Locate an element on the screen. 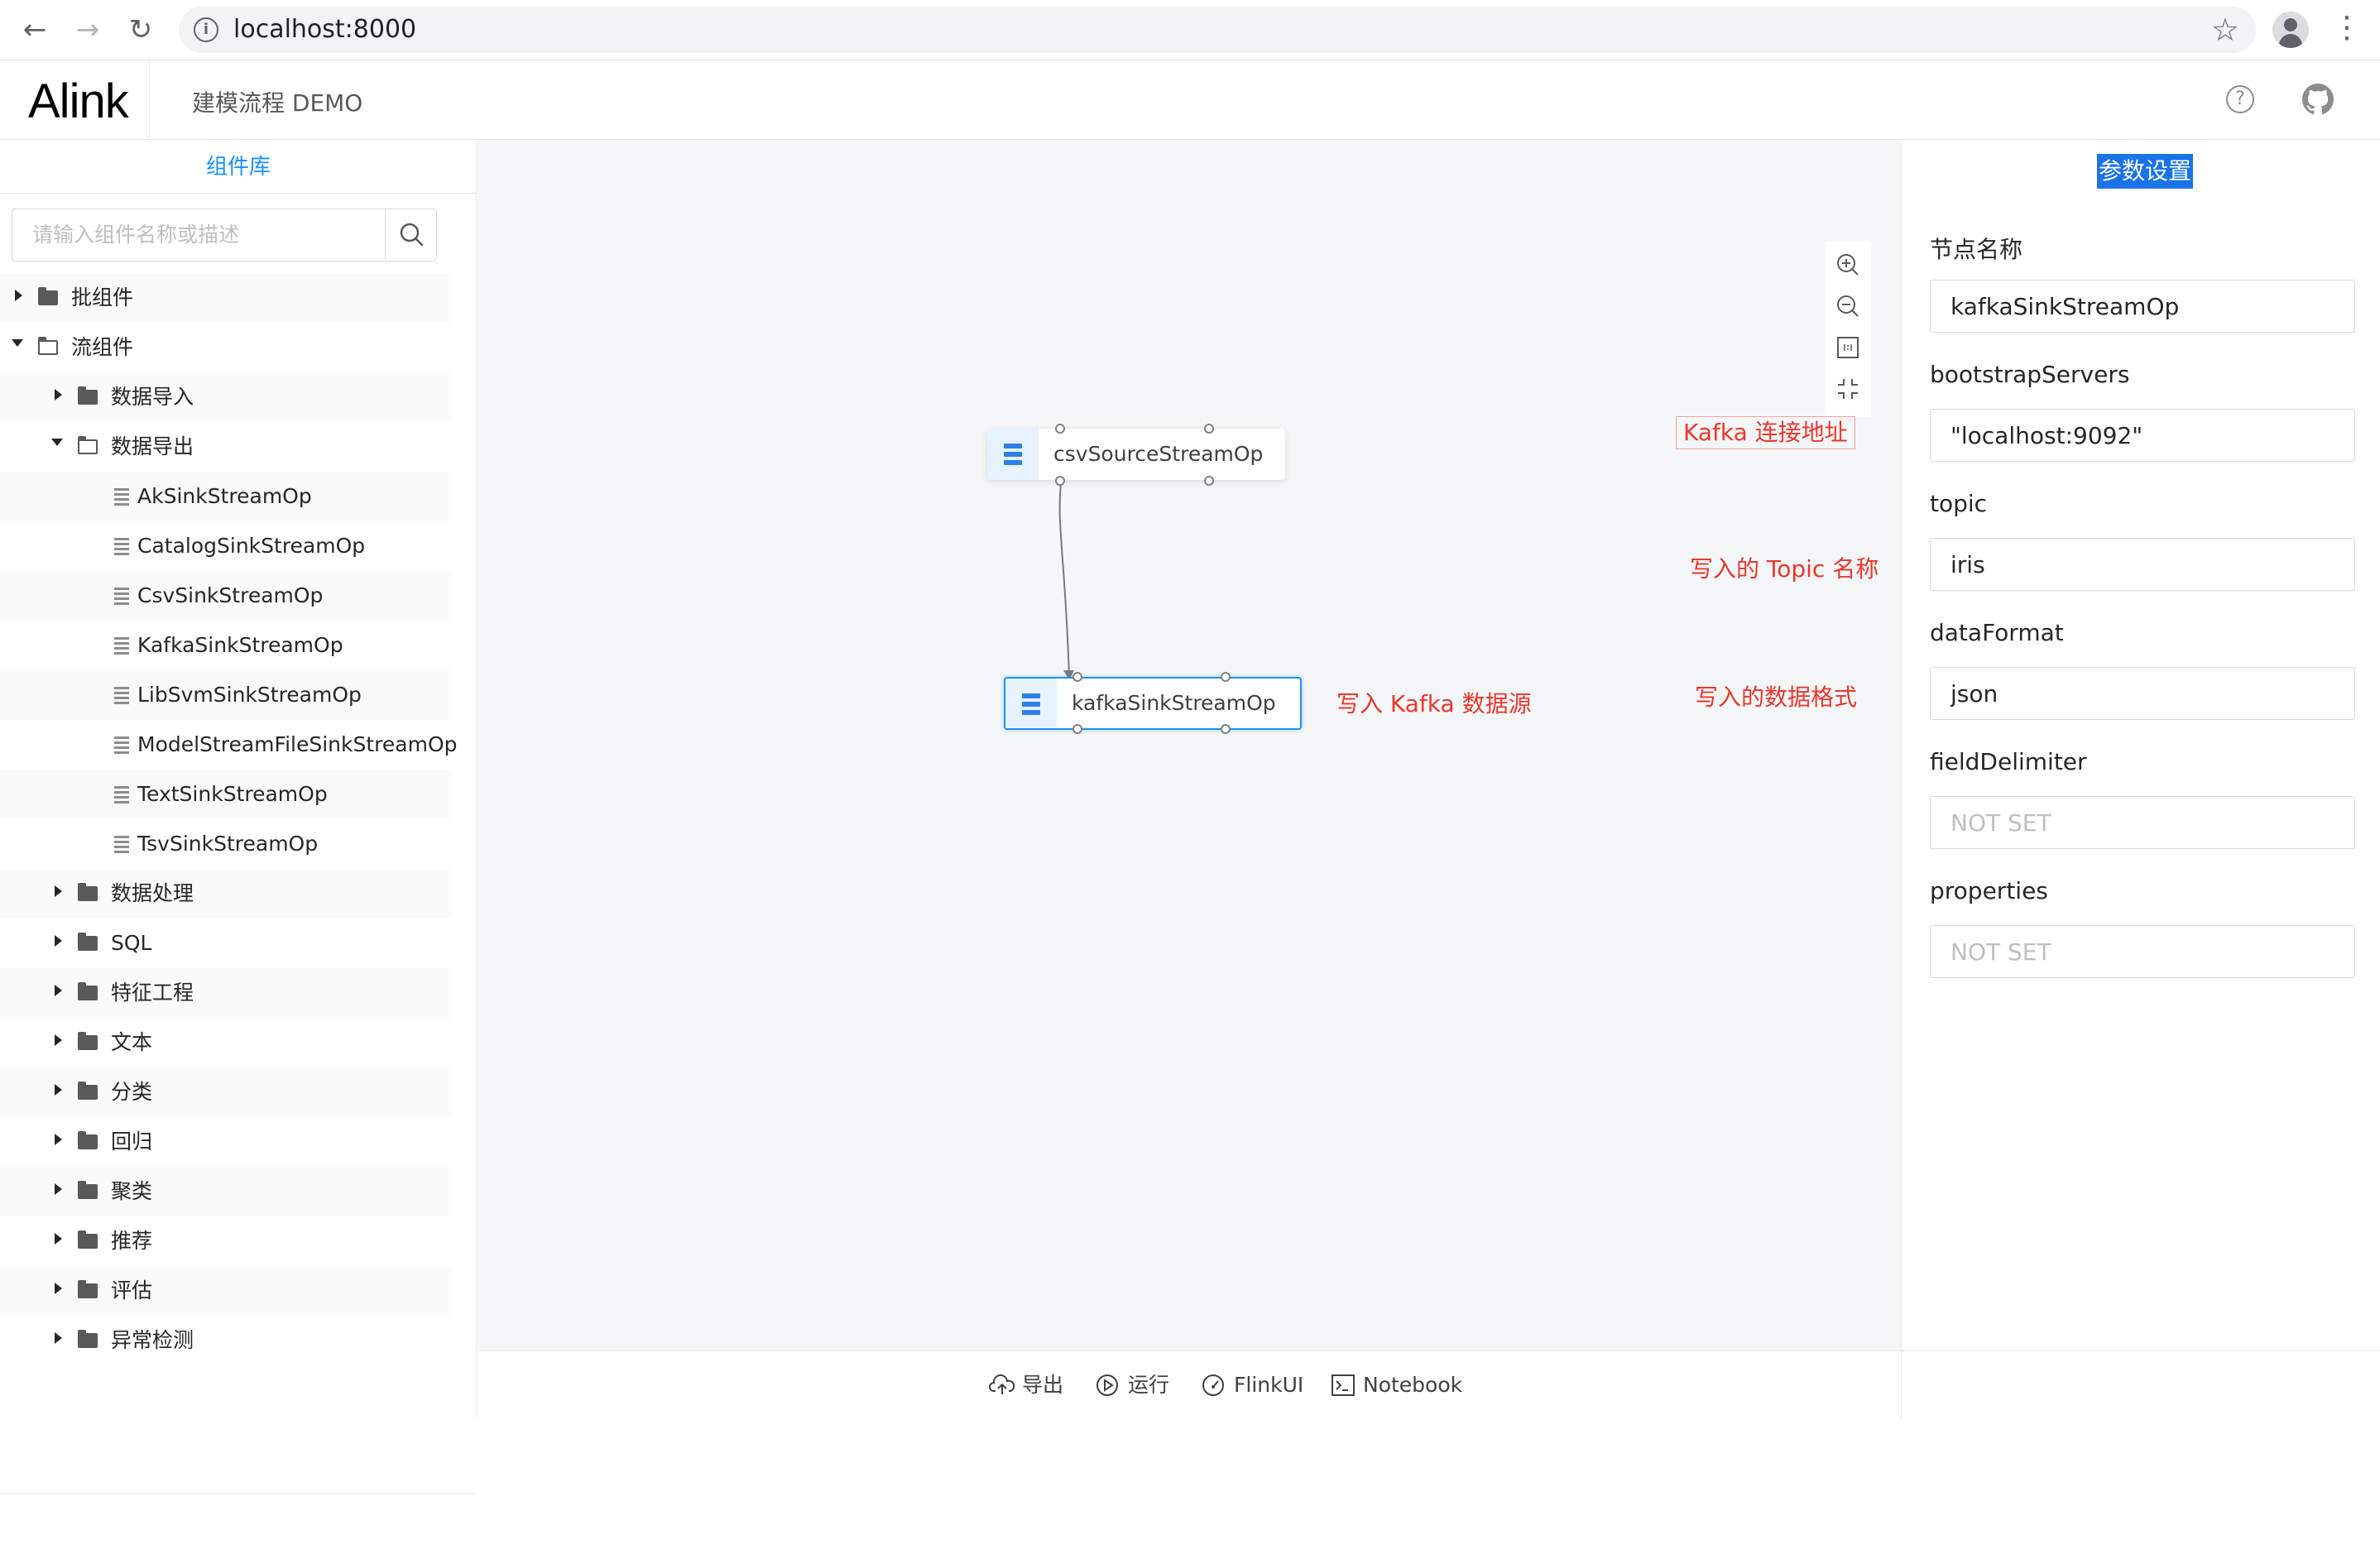  tree-item-label: 文本 is located at coordinates (132, 1042).